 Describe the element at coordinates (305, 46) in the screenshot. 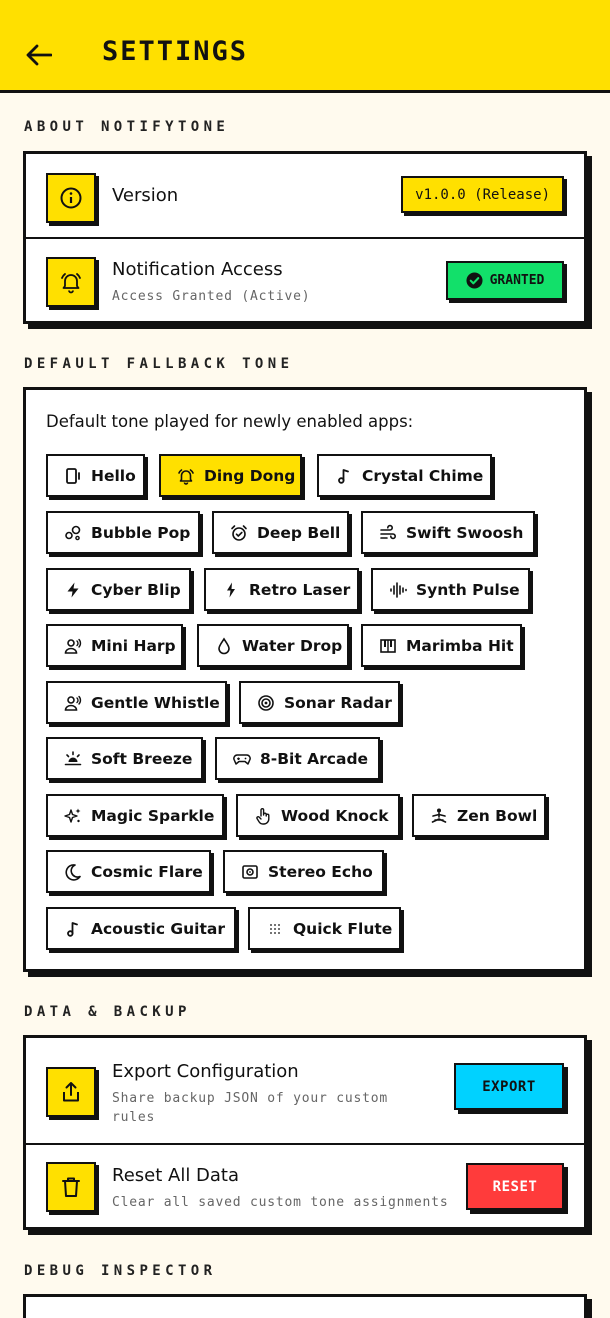

I see `app-bar: SETTINGS` at that location.